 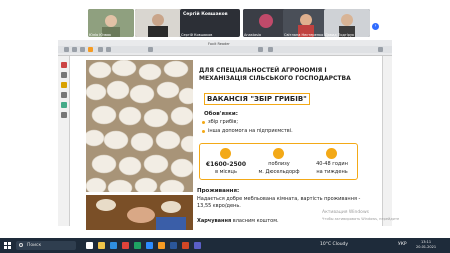 What do you see at coordinates (82, 49) in the screenshot?
I see `print-icon` at bounding box center [82, 49].